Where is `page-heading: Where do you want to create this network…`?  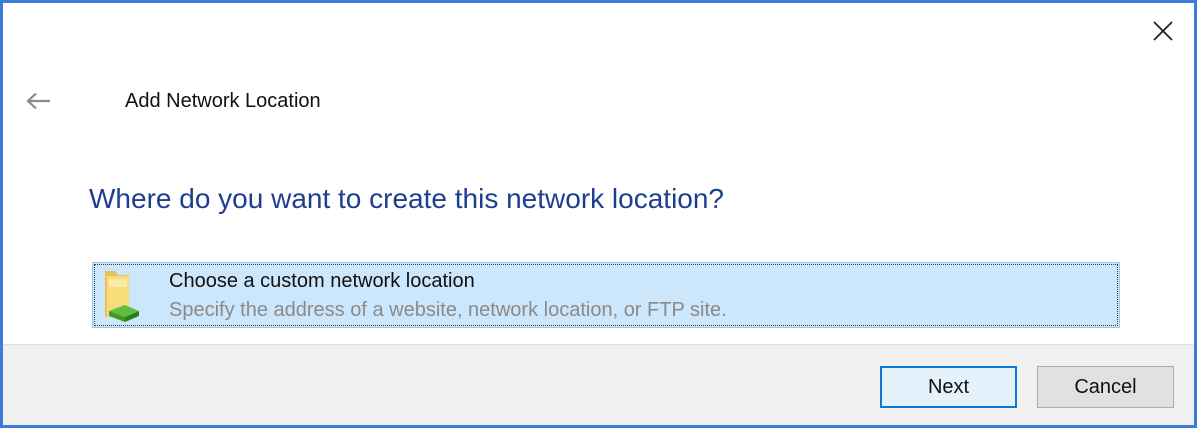
page-heading: Where do you want to create this network… is located at coordinates (407, 198).